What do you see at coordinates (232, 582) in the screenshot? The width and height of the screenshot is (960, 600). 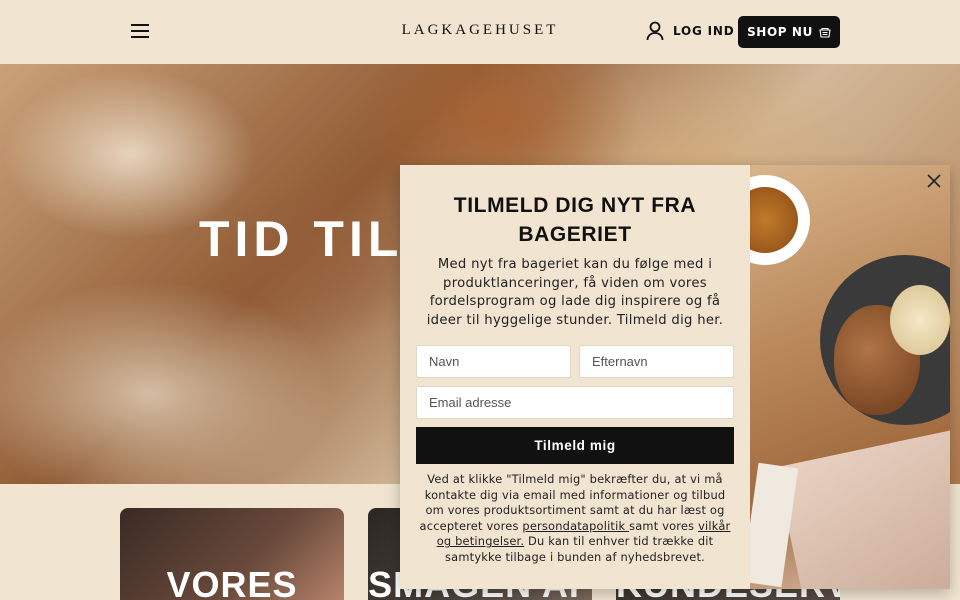 I see `card-title: VORES` at bounding box center [232, 582].